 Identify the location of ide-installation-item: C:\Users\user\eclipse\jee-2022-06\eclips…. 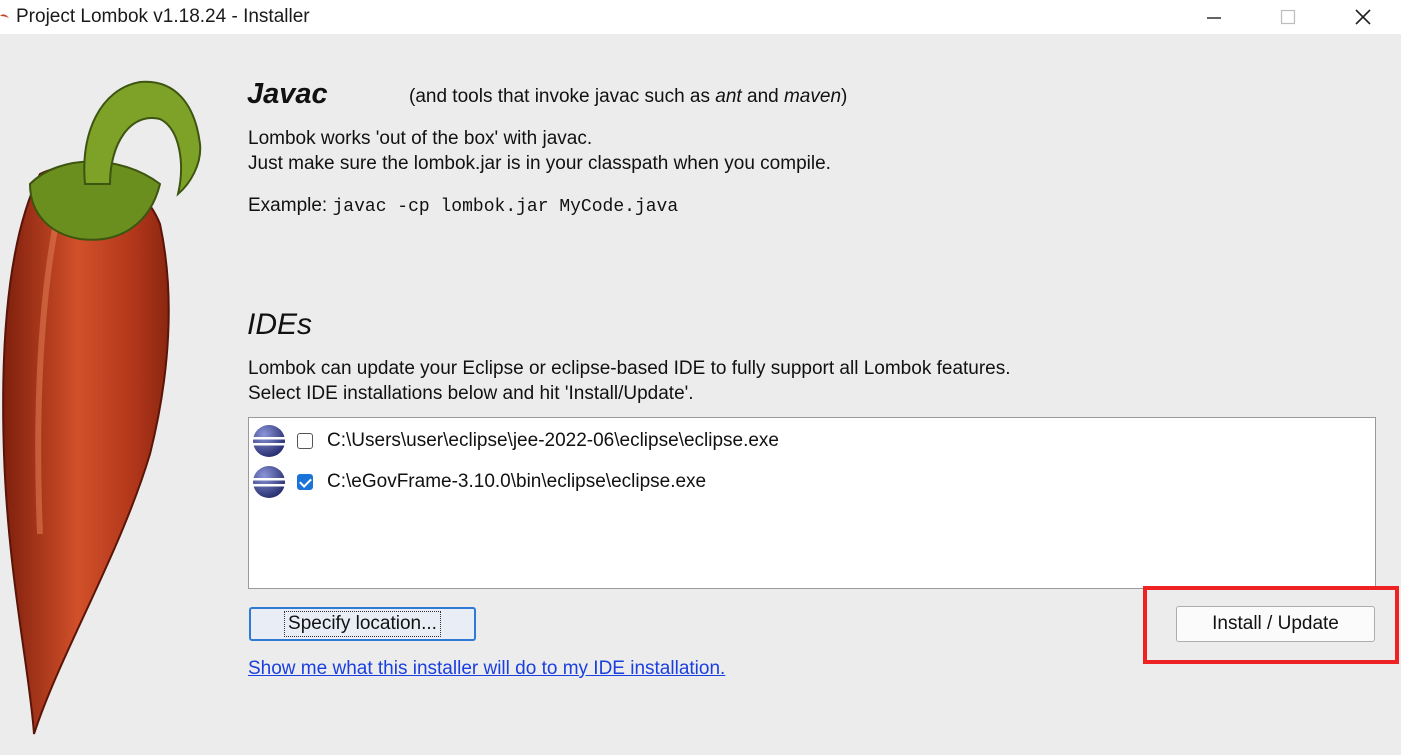
(812, 440).